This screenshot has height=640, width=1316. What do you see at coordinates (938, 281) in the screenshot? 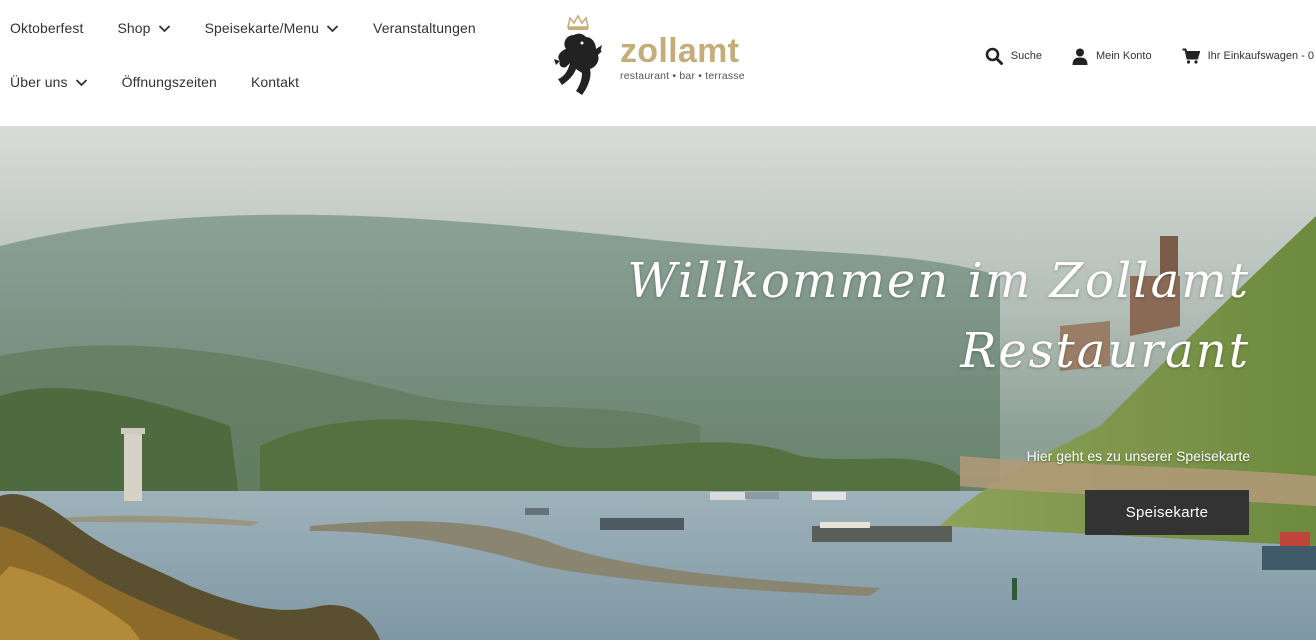
I see `hero-title-line-1: Willkommen im Zollamt` at bounding box center [938, 281].